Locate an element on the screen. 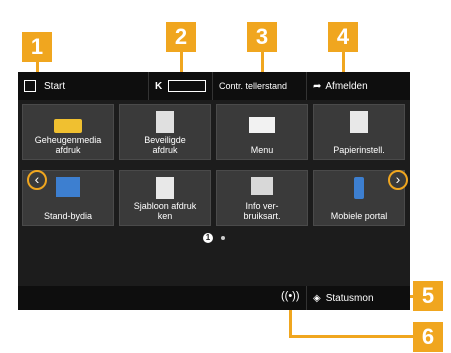 This screenshot has width=451, height=353. top-bar: Start K Contr. tellerstand ➦ Afmelden is located at coordinates (214, 86).